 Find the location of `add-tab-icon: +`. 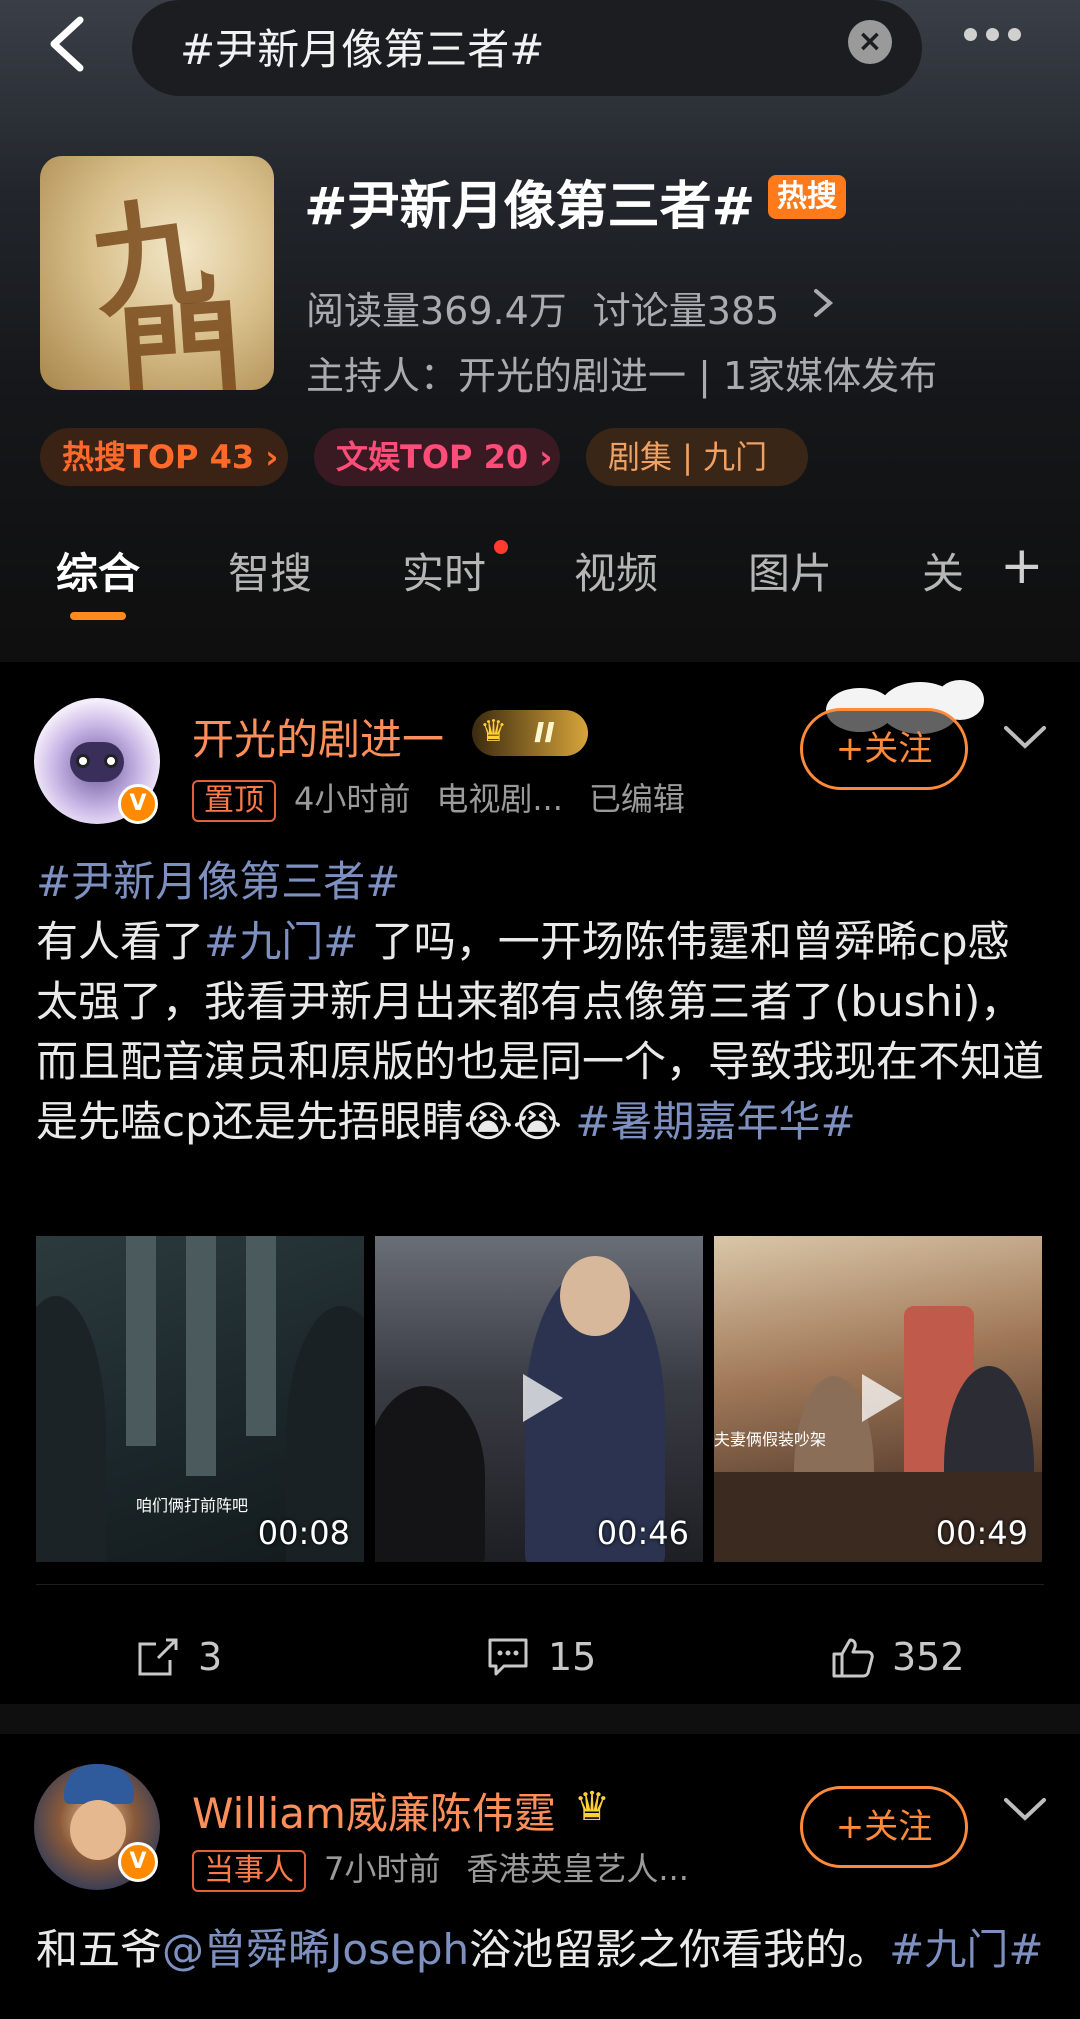

add-tab-icon: + is located at coordinates (1022, 566).